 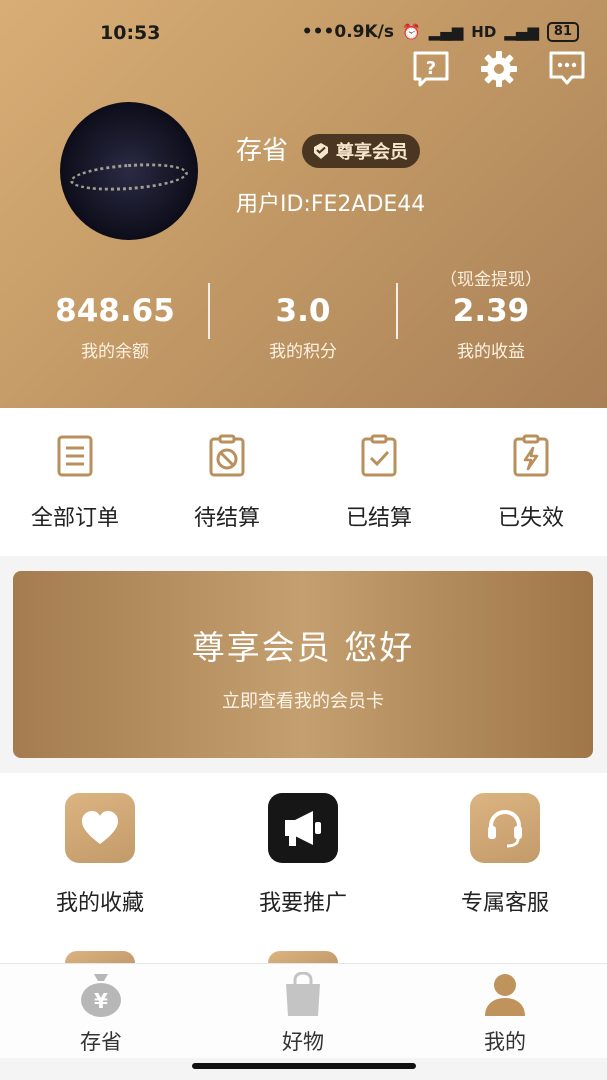 I want to click on stats-row: 848.65 我的余额 3.0 我的积分 （现金提现） 2.39 我的收益, so click(x=303, y=320).